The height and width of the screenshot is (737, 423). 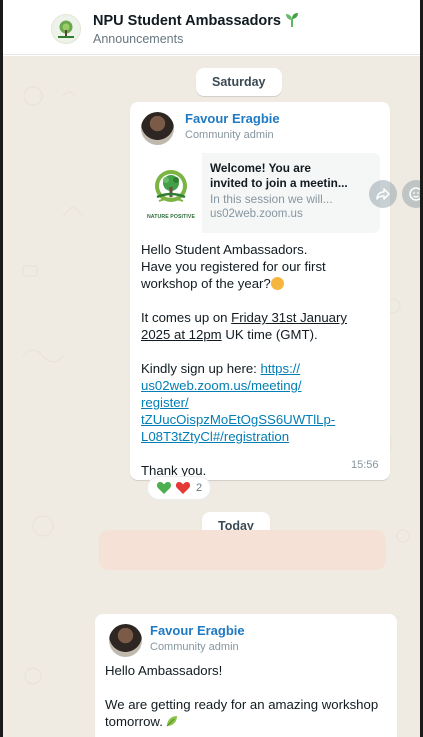 I want to click on registration-link: https://, so click(x=281, y=368).